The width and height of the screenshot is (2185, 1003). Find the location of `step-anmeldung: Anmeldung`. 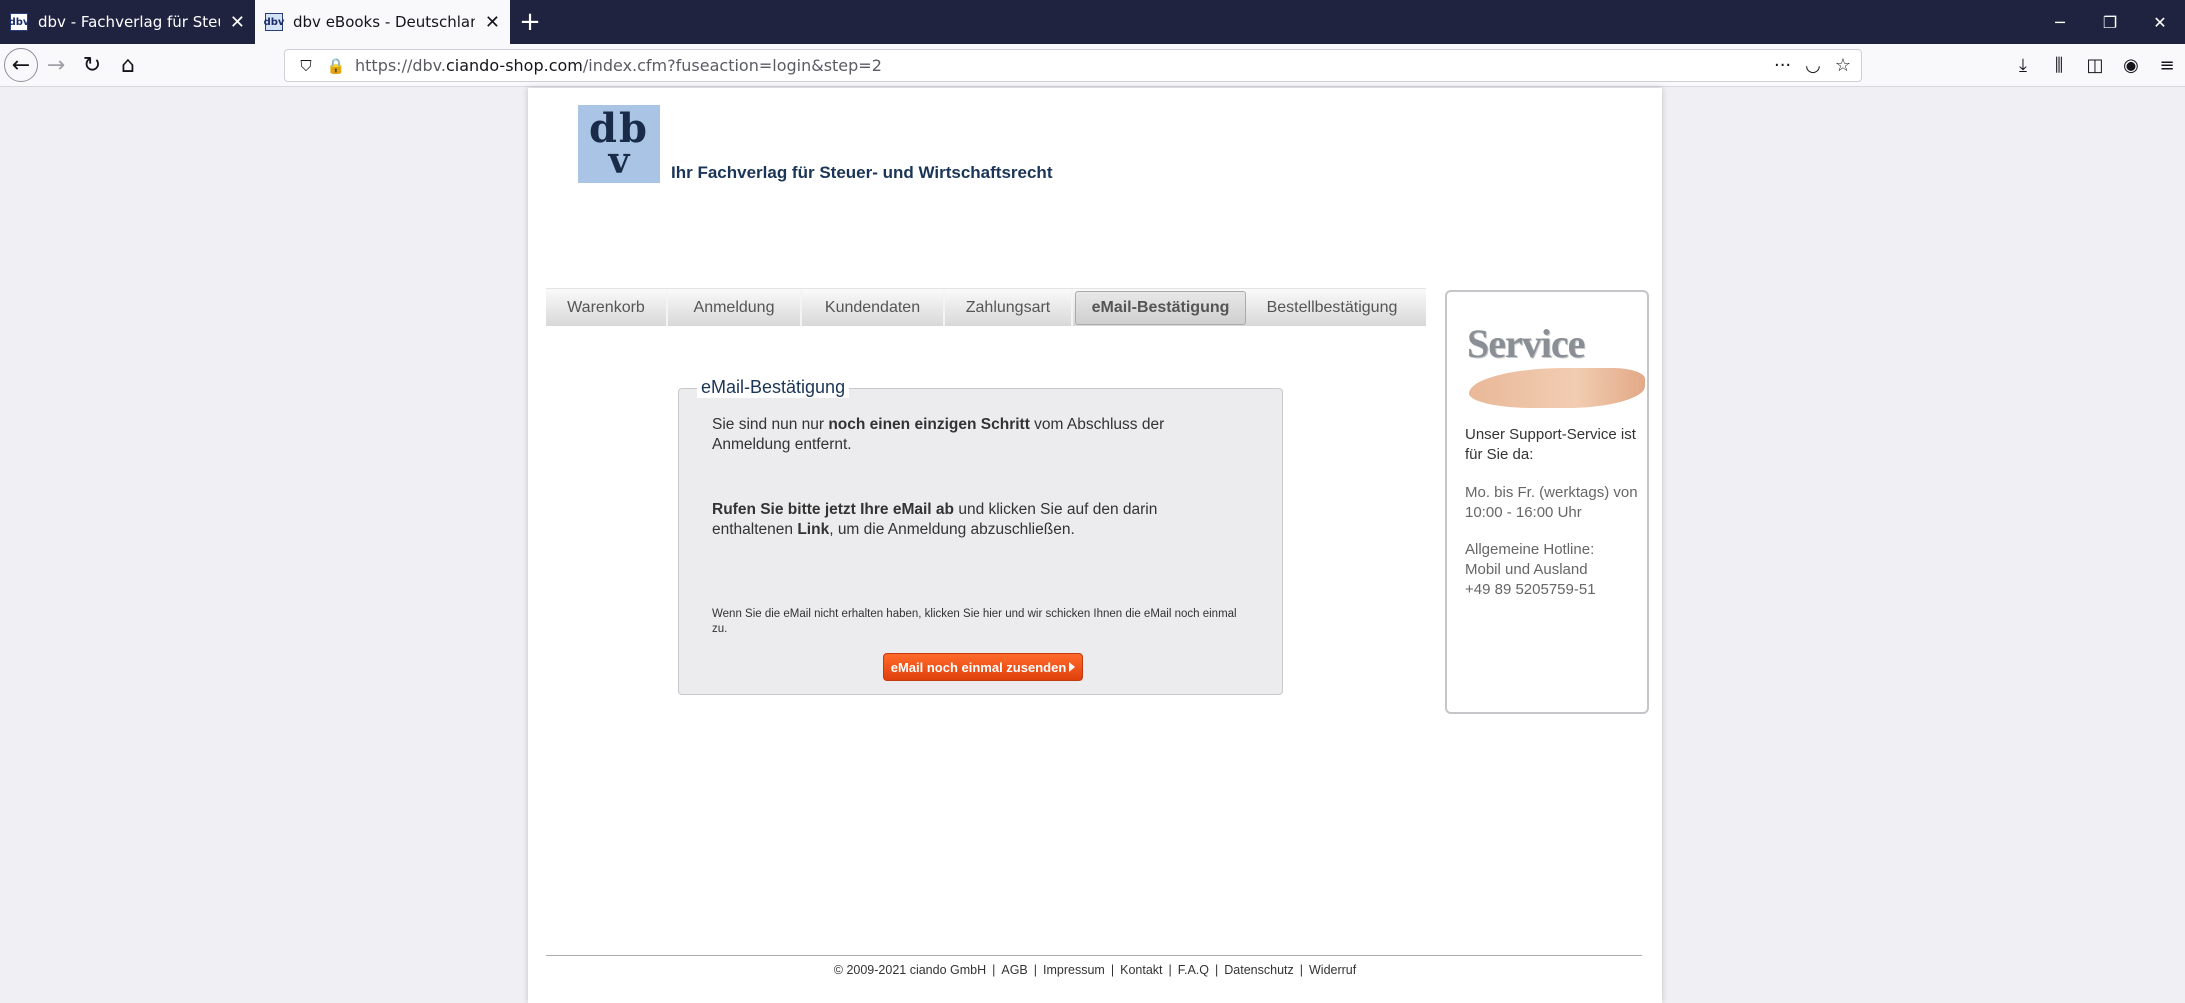

step-anmeldung: Anmeldung is located at coordinates (735, 307).